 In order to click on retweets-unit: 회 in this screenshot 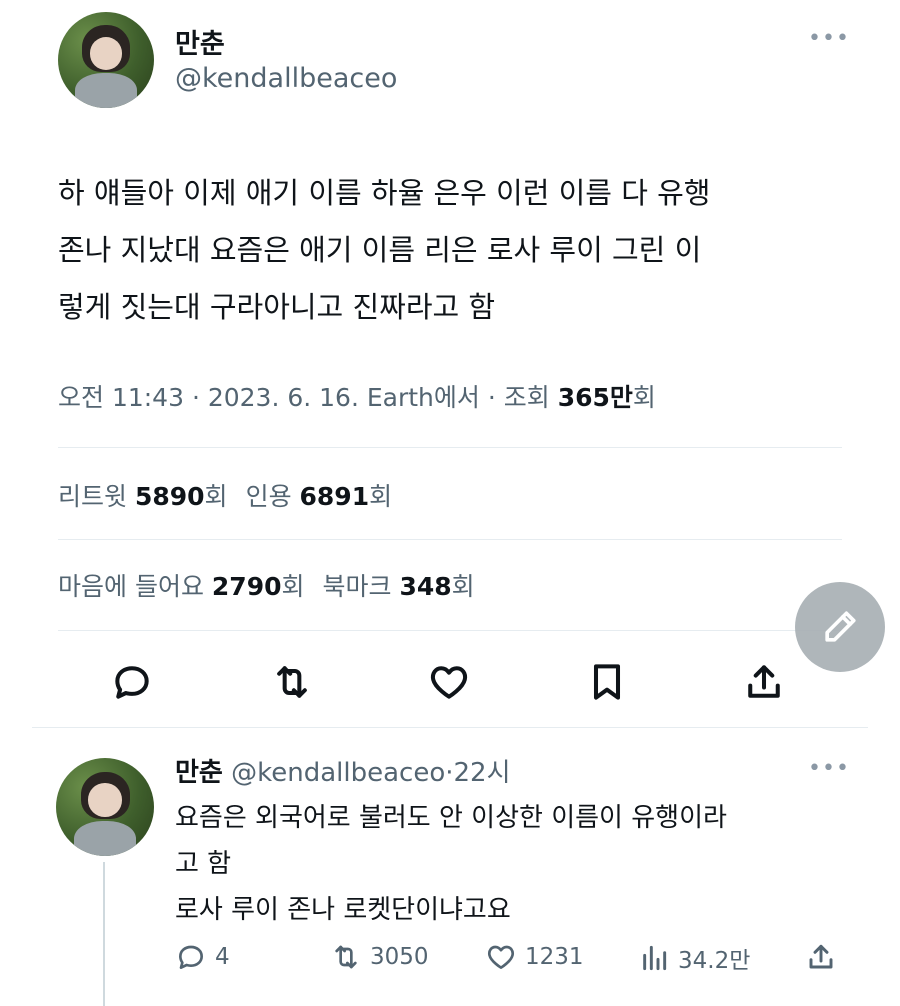, I will do `click(216, 496)`.